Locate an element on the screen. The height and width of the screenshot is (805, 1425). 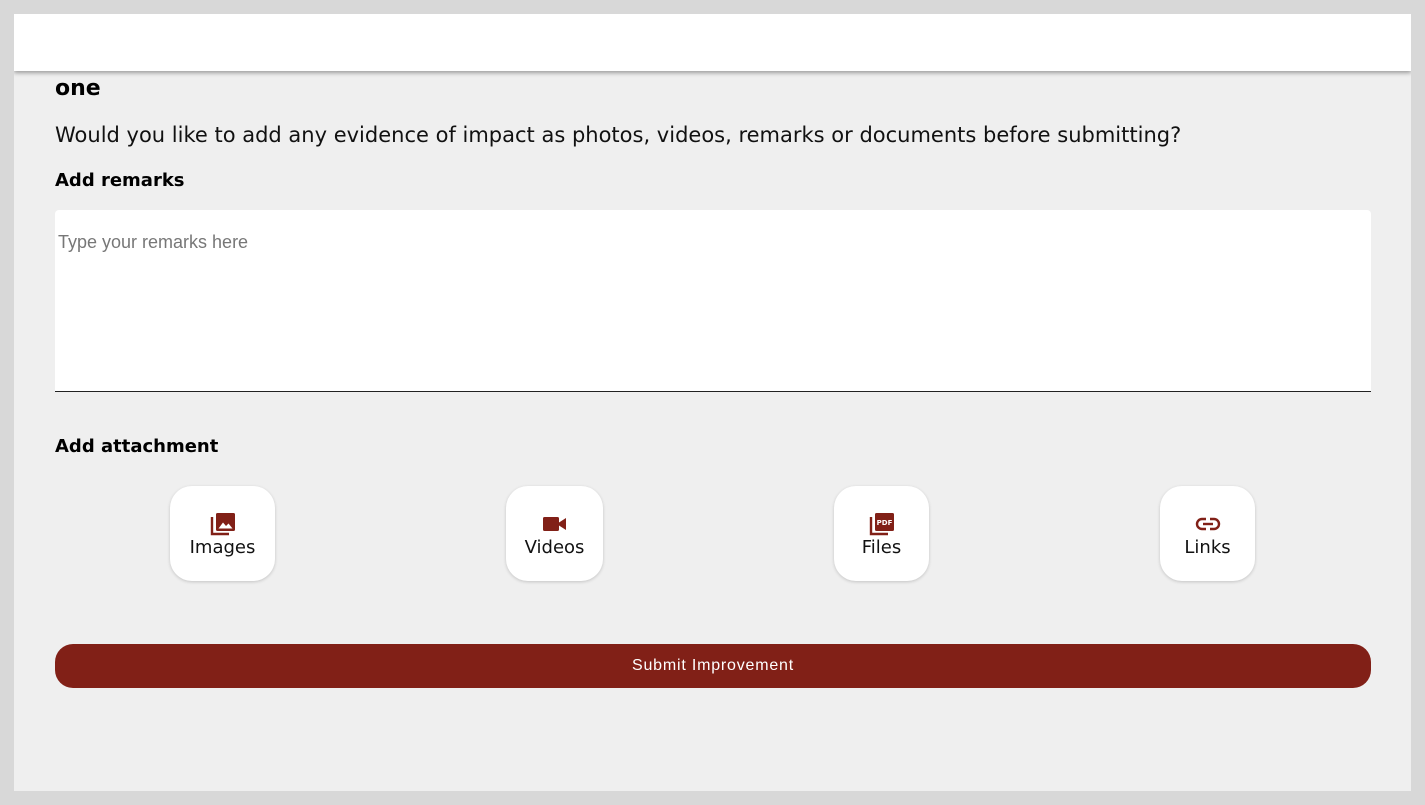
svg-text: PDF is located at coordinates (884, 523).